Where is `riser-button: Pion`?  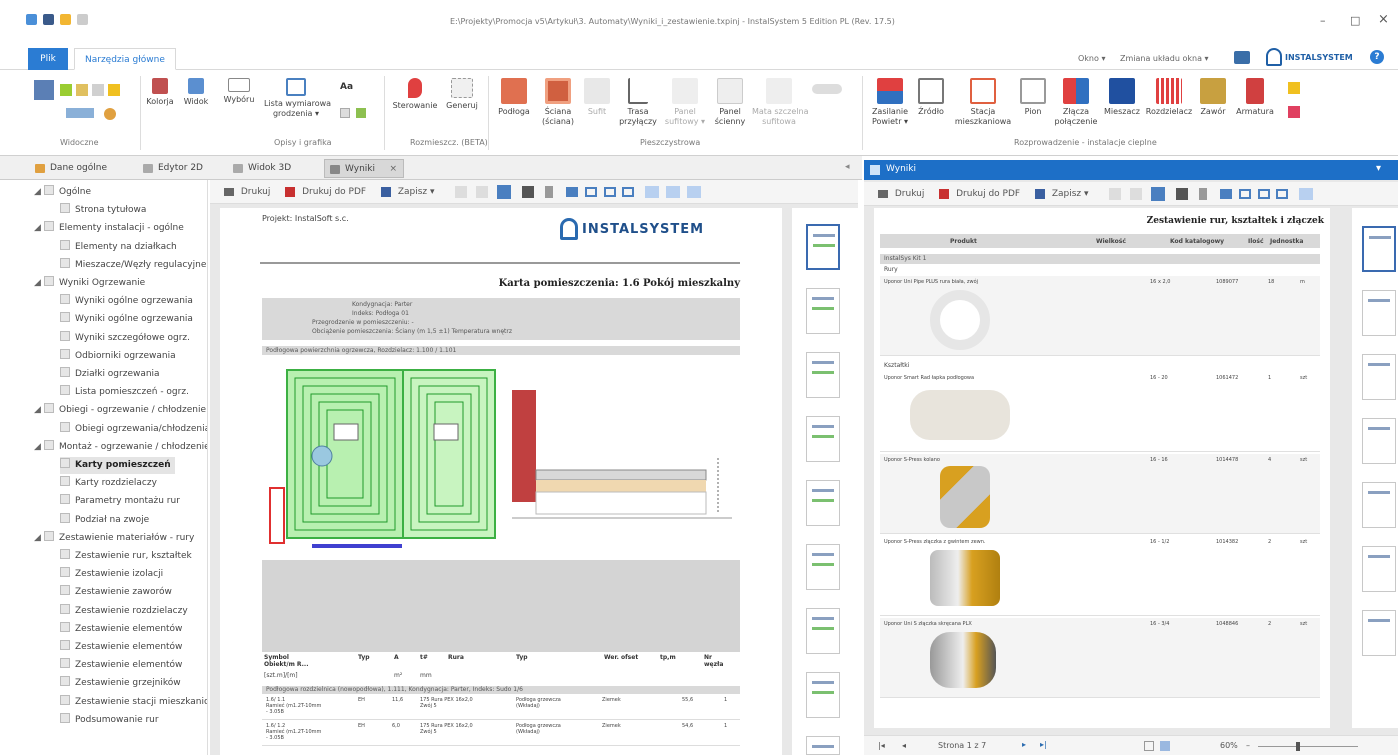 riser-button: Pion is located at coordinates (1033, 97).